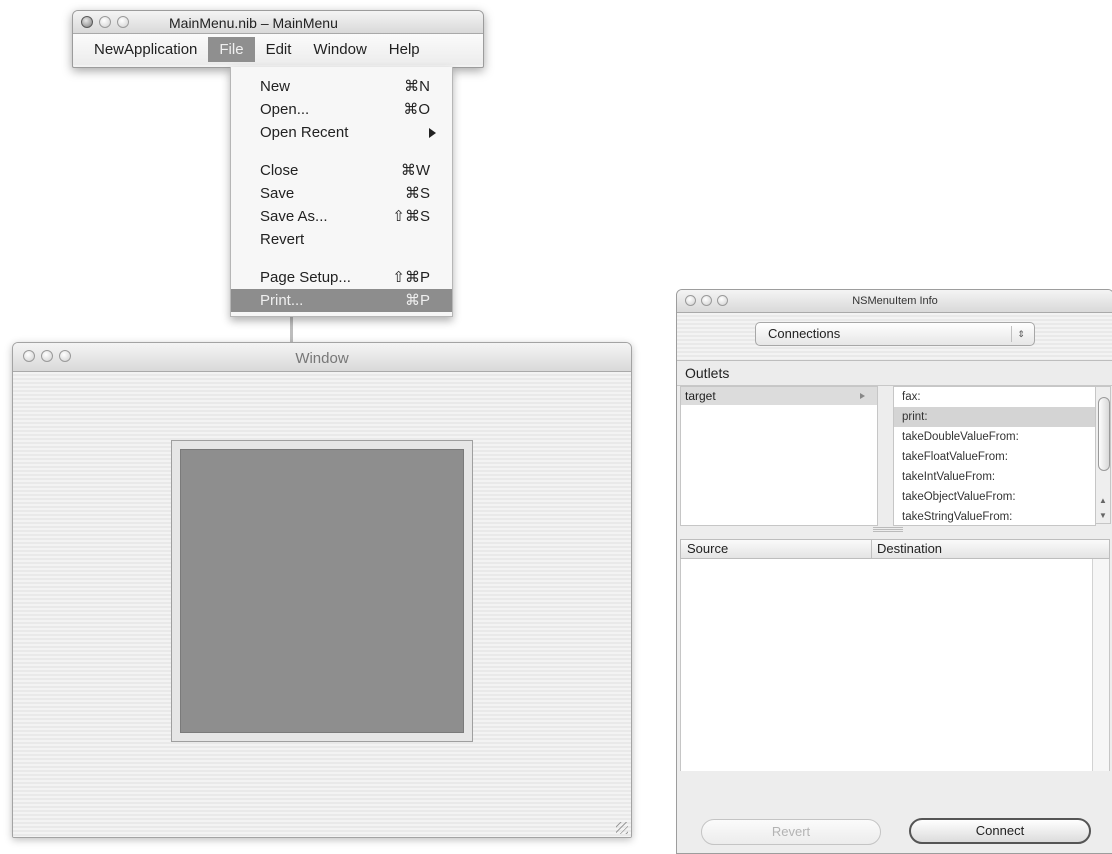 The image size is (1112, 854). I want to click on inspector-mode-popup: Connections ⇕, so click(895, 334).